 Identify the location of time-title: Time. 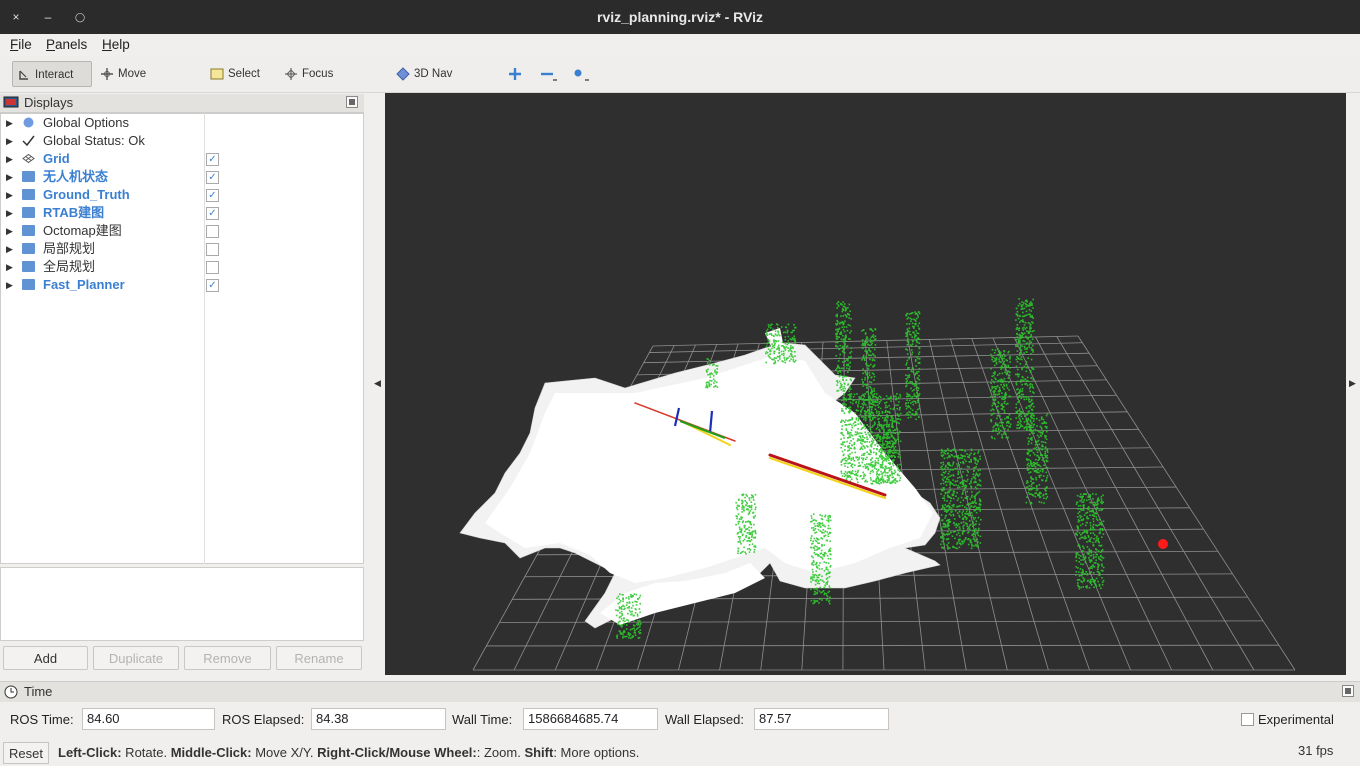
(38, 691).